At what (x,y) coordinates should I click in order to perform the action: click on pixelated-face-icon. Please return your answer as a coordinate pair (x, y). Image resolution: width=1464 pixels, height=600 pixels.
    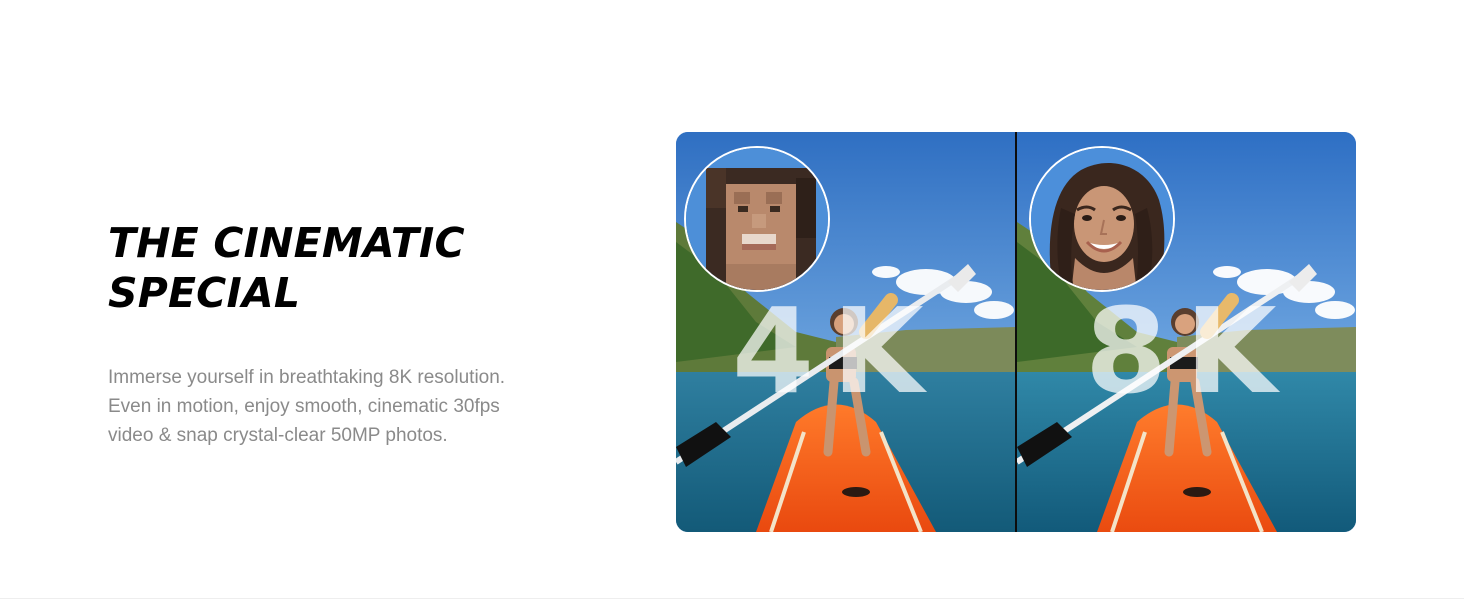
    Looking at the image, I should click on (757, 219).